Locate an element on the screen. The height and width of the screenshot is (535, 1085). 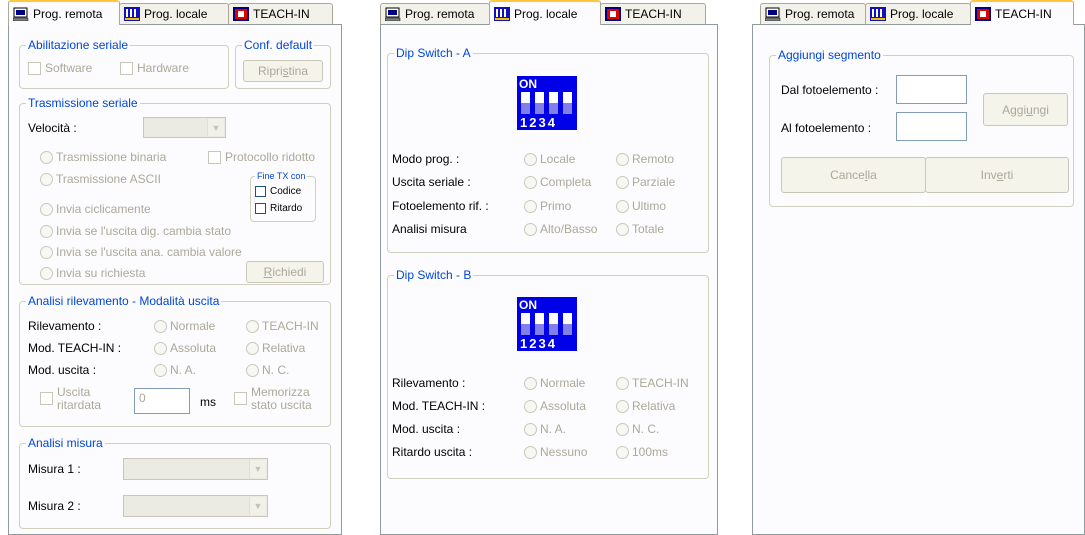
trasmissione-ascii-radio: Trasmissione ASCII is located at coordinates (100, 179).